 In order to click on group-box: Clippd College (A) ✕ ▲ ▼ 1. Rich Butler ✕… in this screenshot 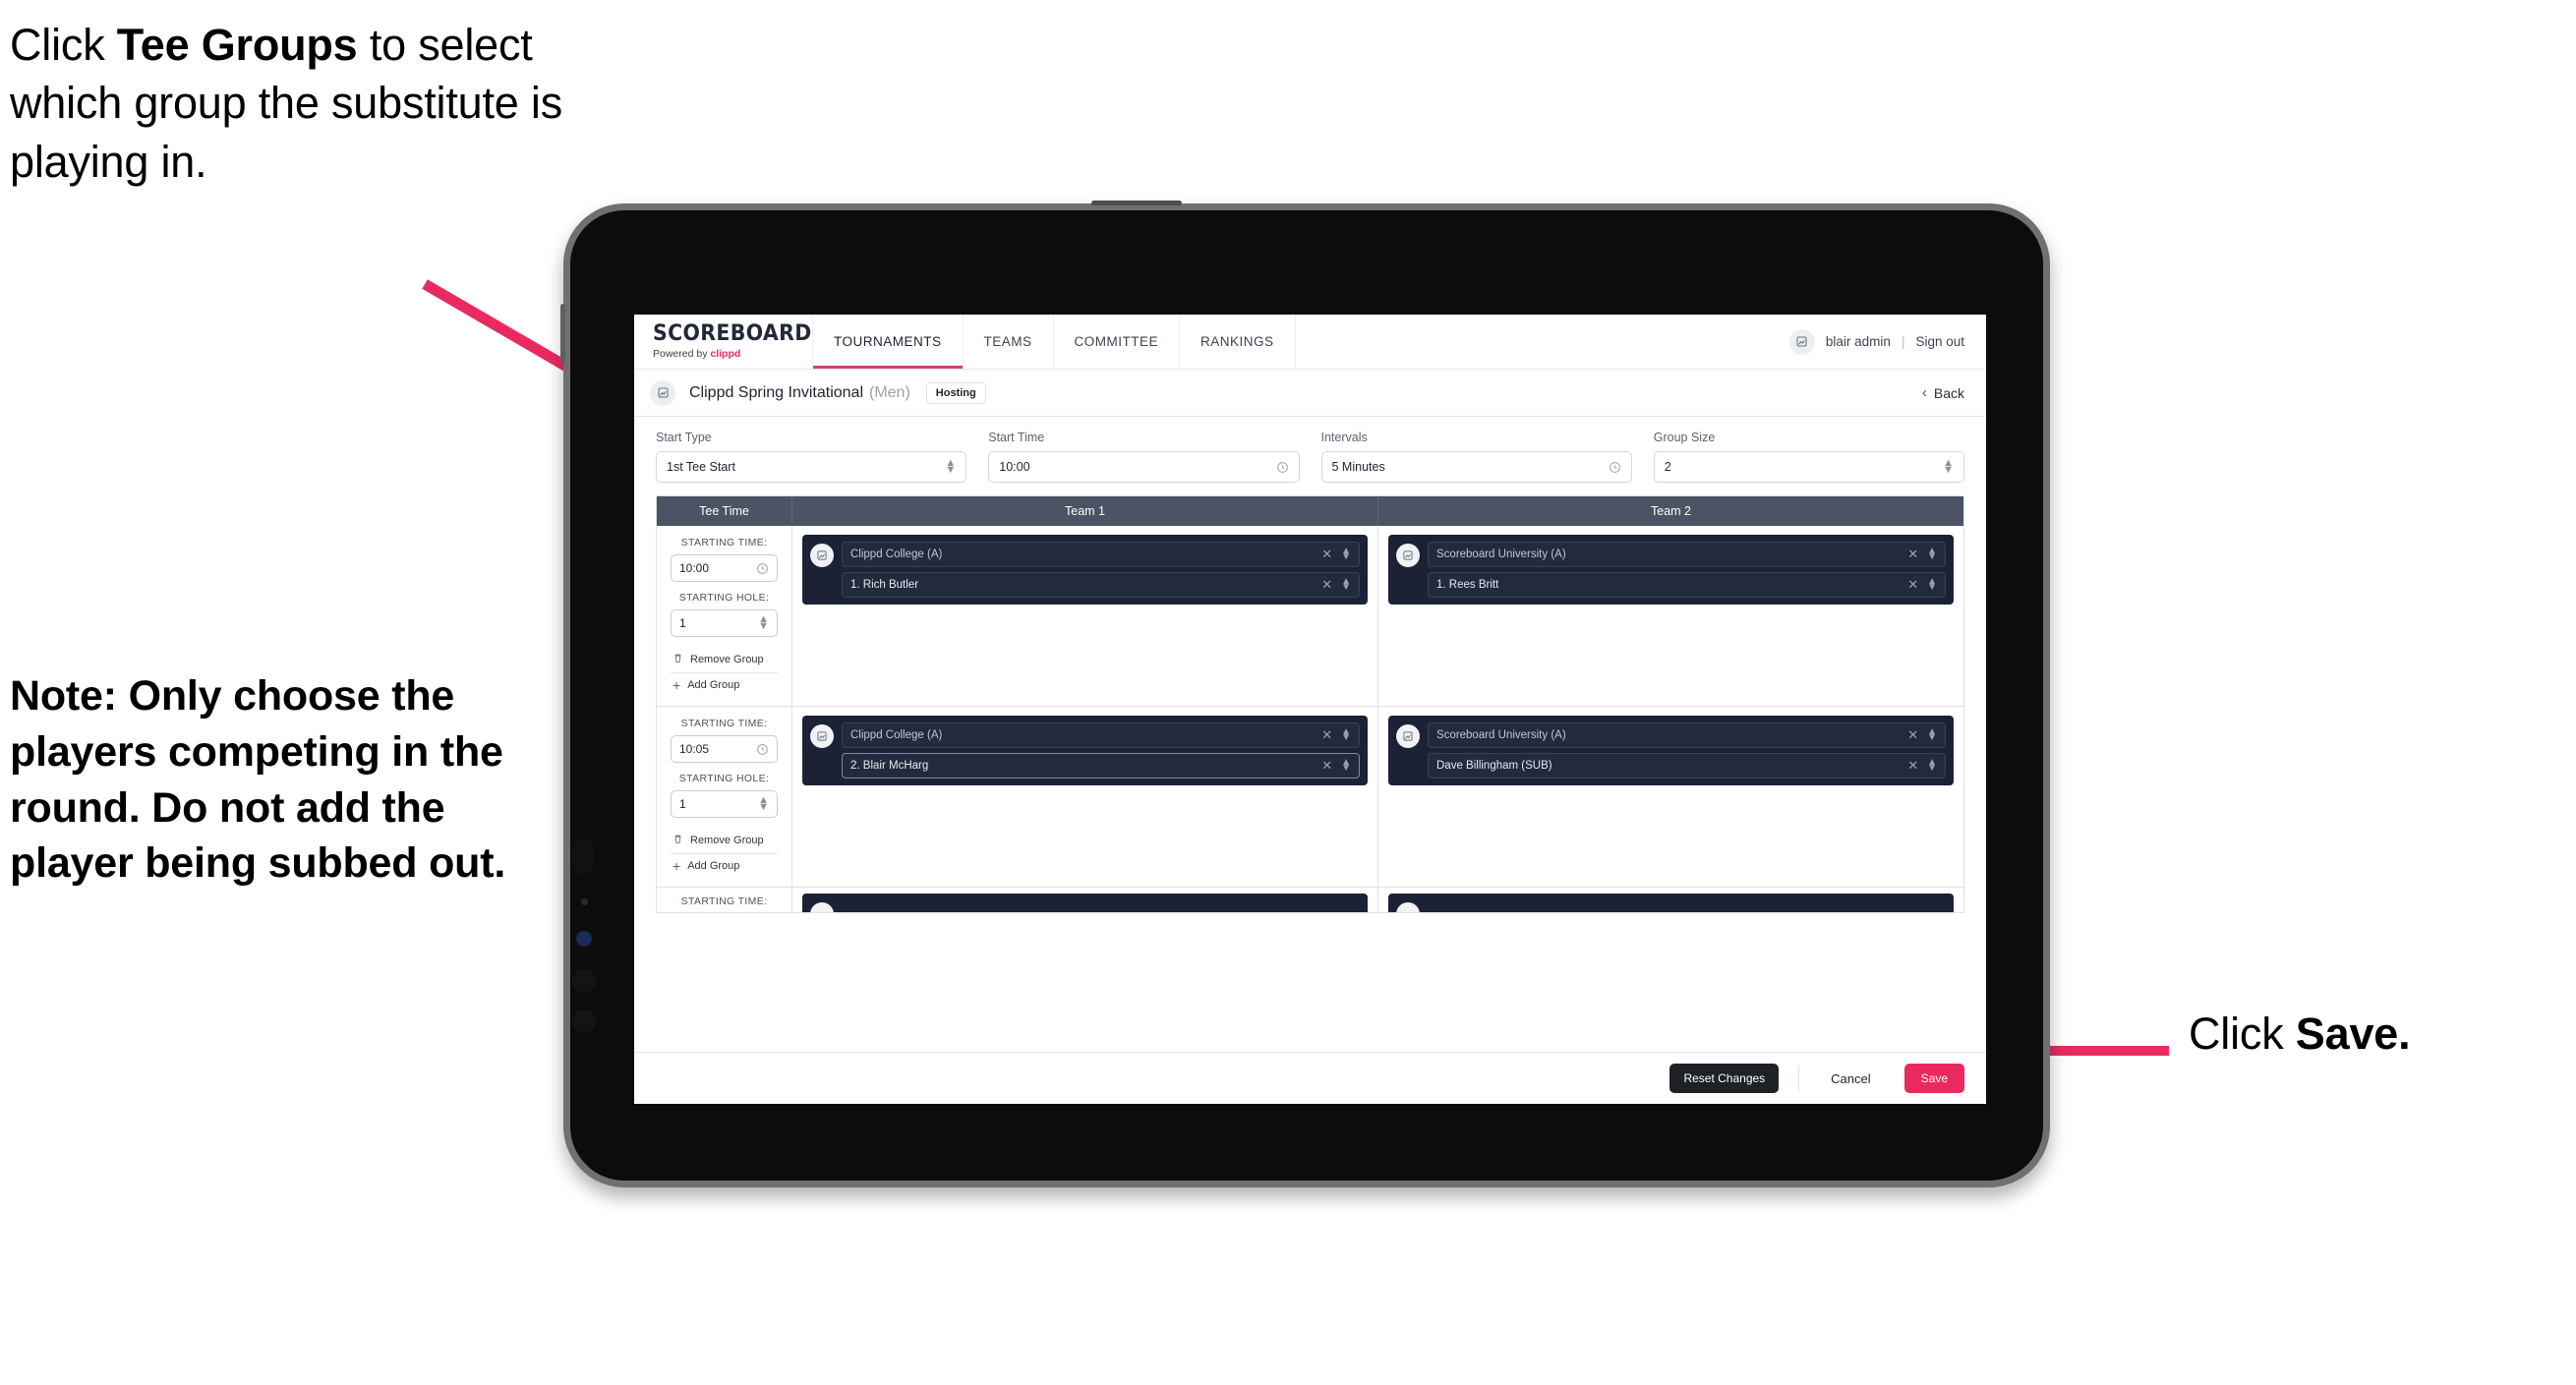, I will do `click(1085, 570)`.